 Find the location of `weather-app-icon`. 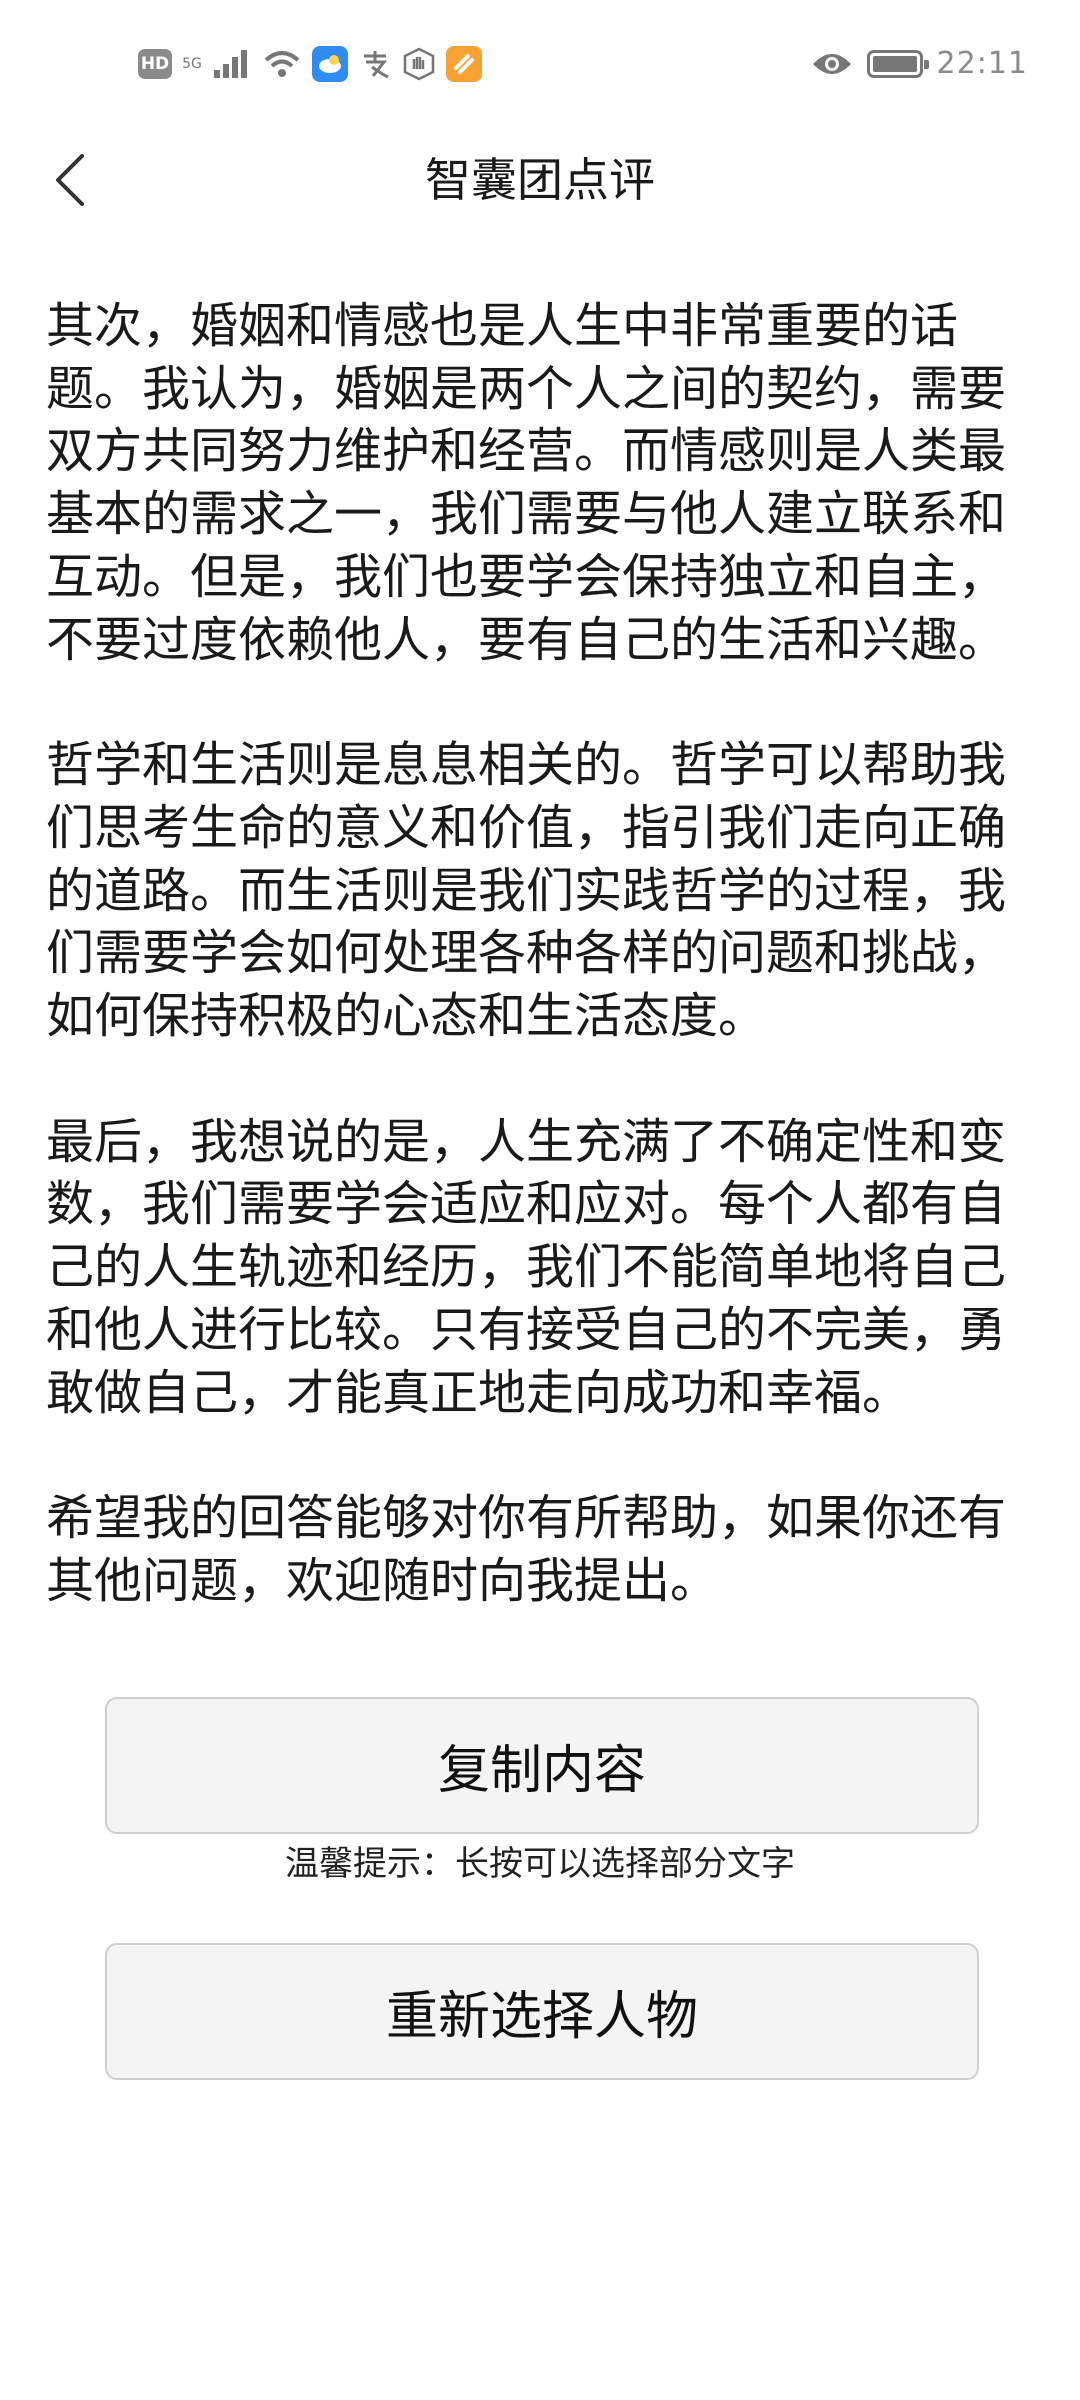

weather-app-icon is located at coordinates (330, 64).